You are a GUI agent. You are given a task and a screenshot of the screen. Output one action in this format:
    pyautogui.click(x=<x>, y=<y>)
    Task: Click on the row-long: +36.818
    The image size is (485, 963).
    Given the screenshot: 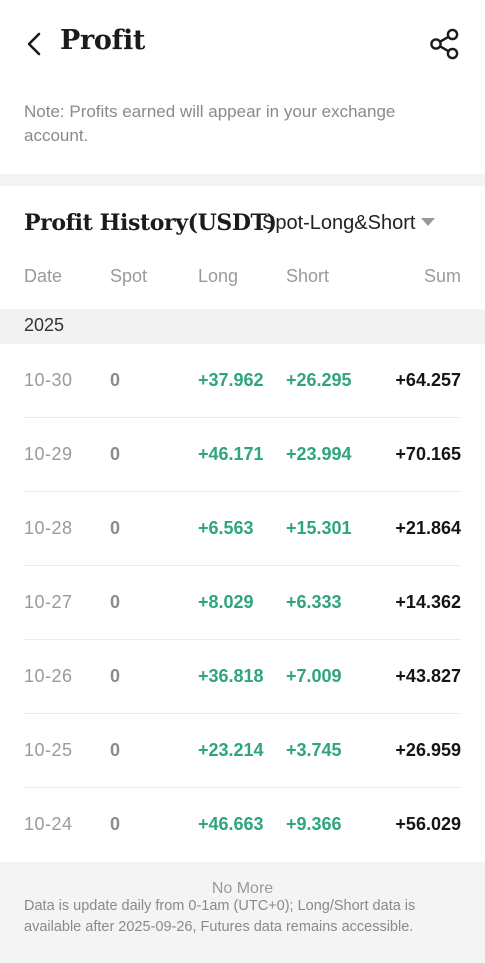 What is the action you would take?
    pyautogui.click(x=231, y=676)
    